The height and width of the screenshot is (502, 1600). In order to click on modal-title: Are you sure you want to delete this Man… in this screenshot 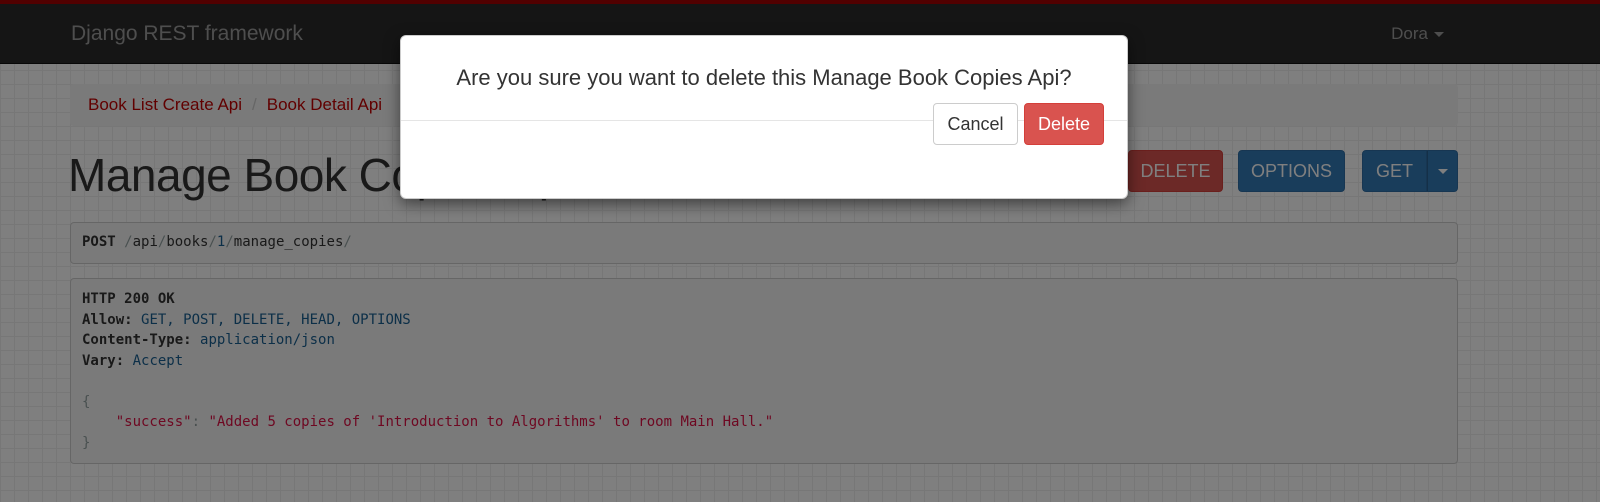, I will do `click(764, 77)`.